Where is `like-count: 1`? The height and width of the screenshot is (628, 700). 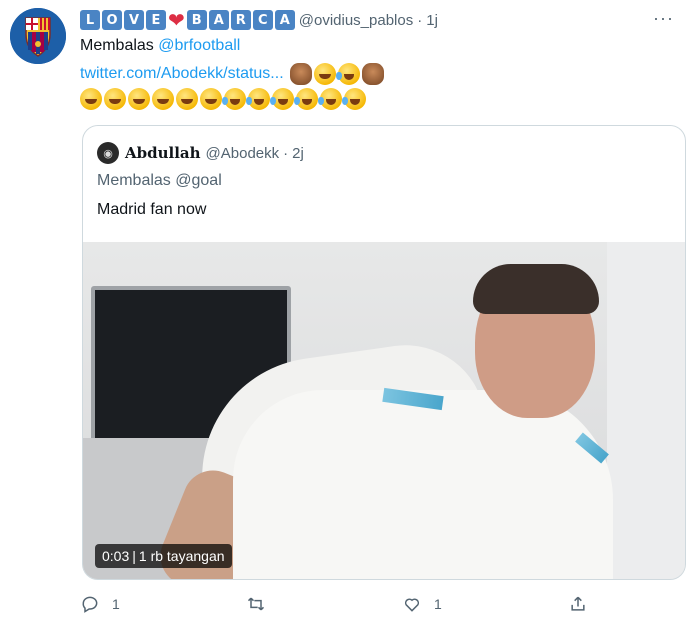
like-count: 1 is located at coordinates (438, 604).